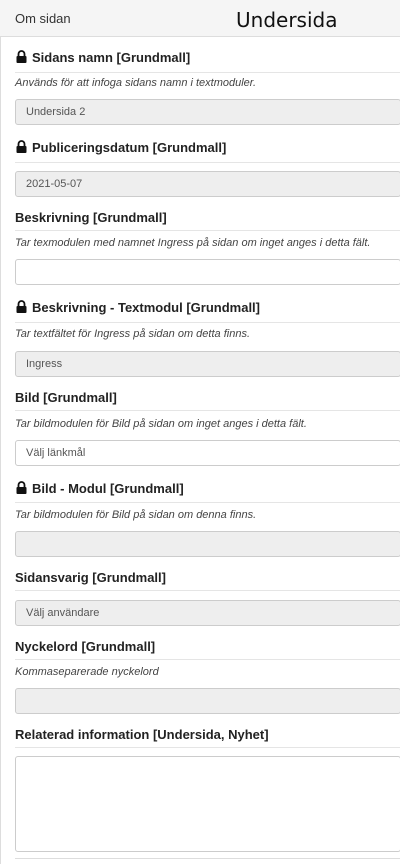 The width and height of the screenshot is (400, 864). Describe the element at coordinates (207, 804) in the screenshot. I see `related-info-area` at that location.